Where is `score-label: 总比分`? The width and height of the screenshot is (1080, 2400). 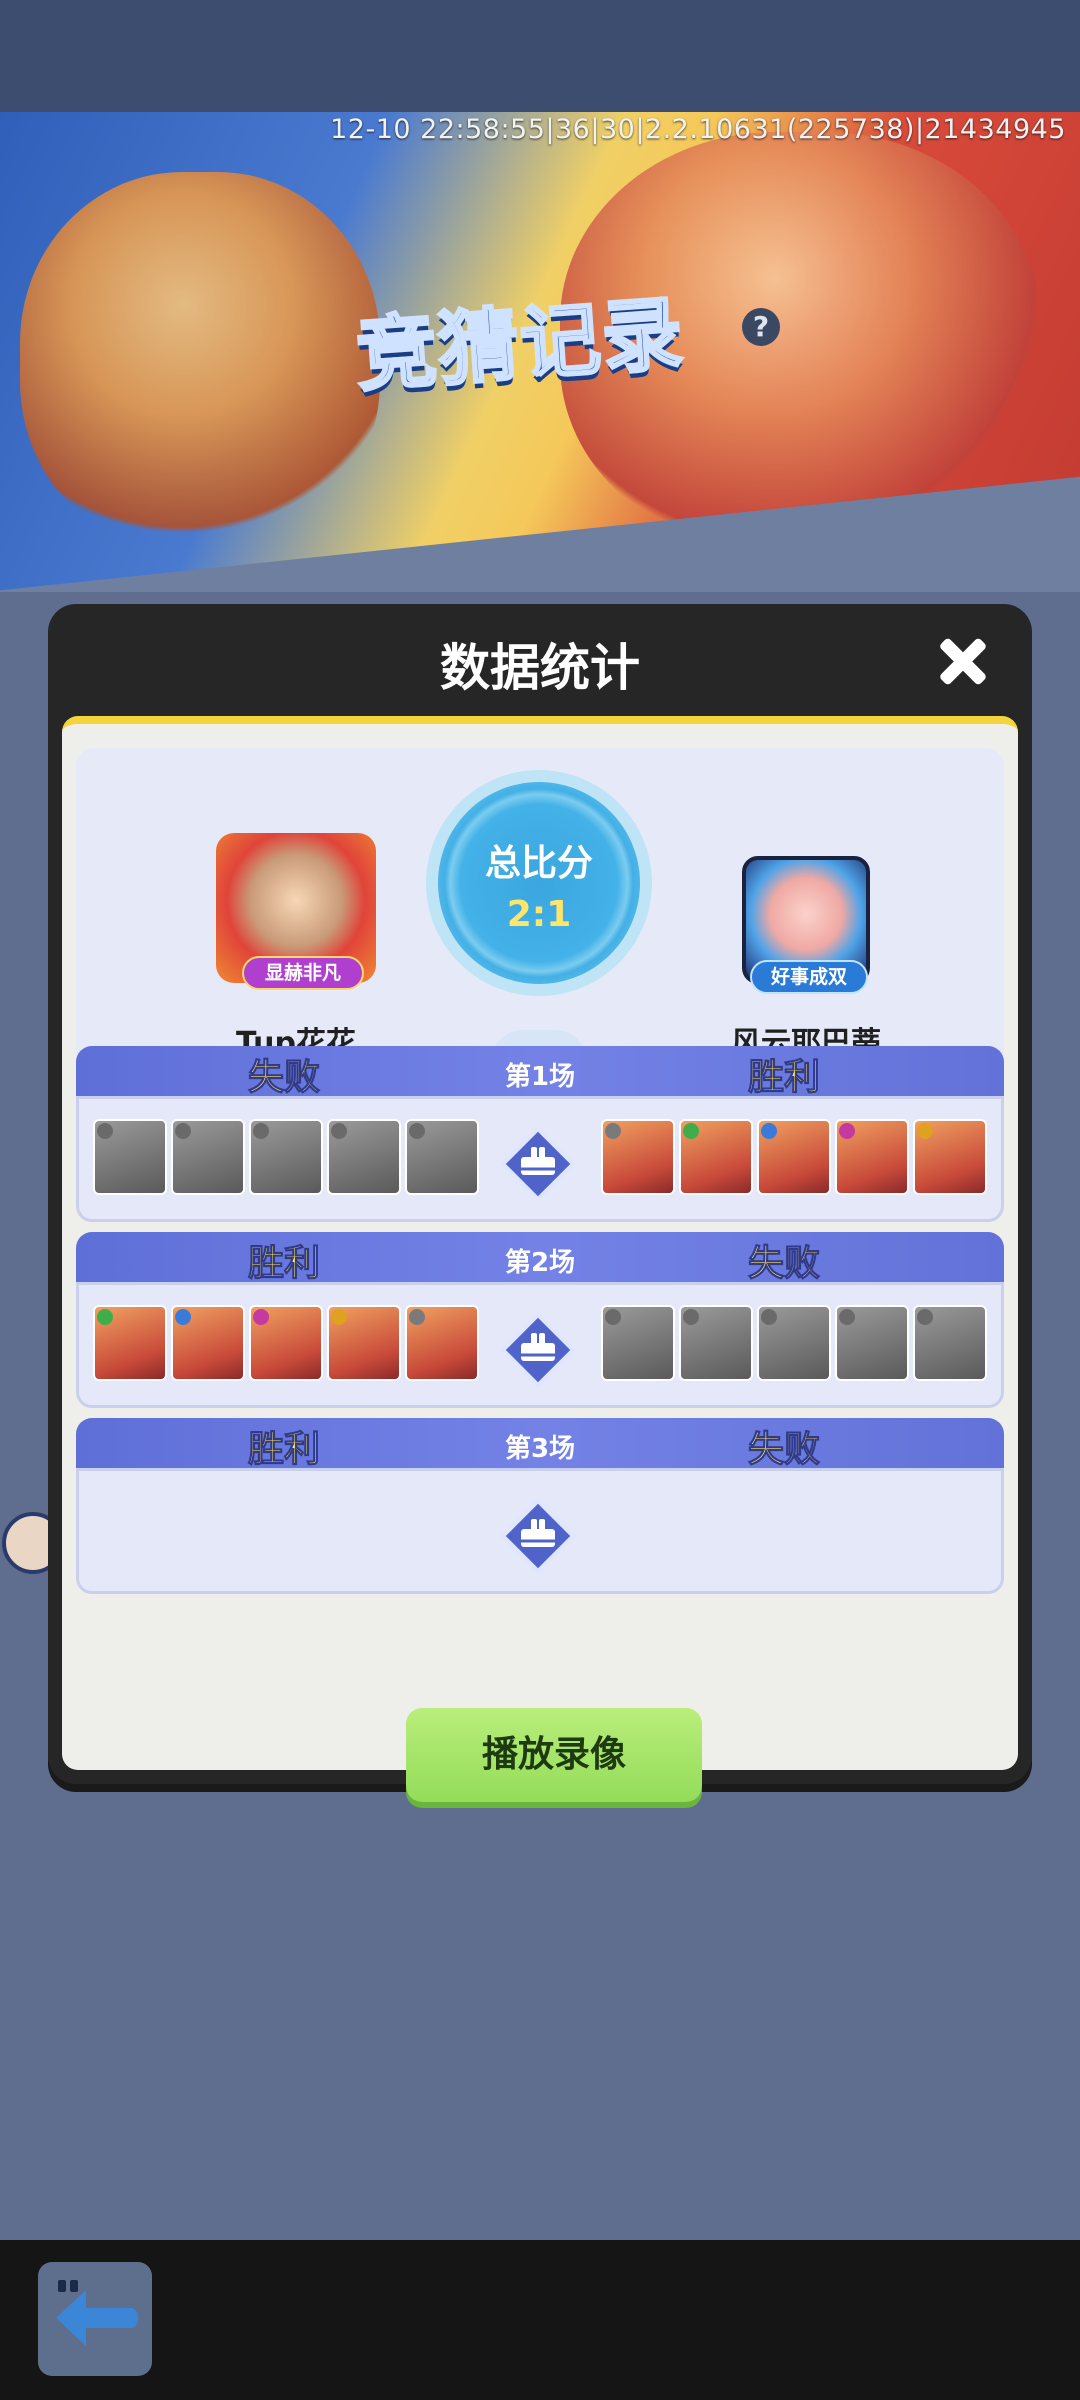 score-label: 总比分 is located at coordinates (538, 863).